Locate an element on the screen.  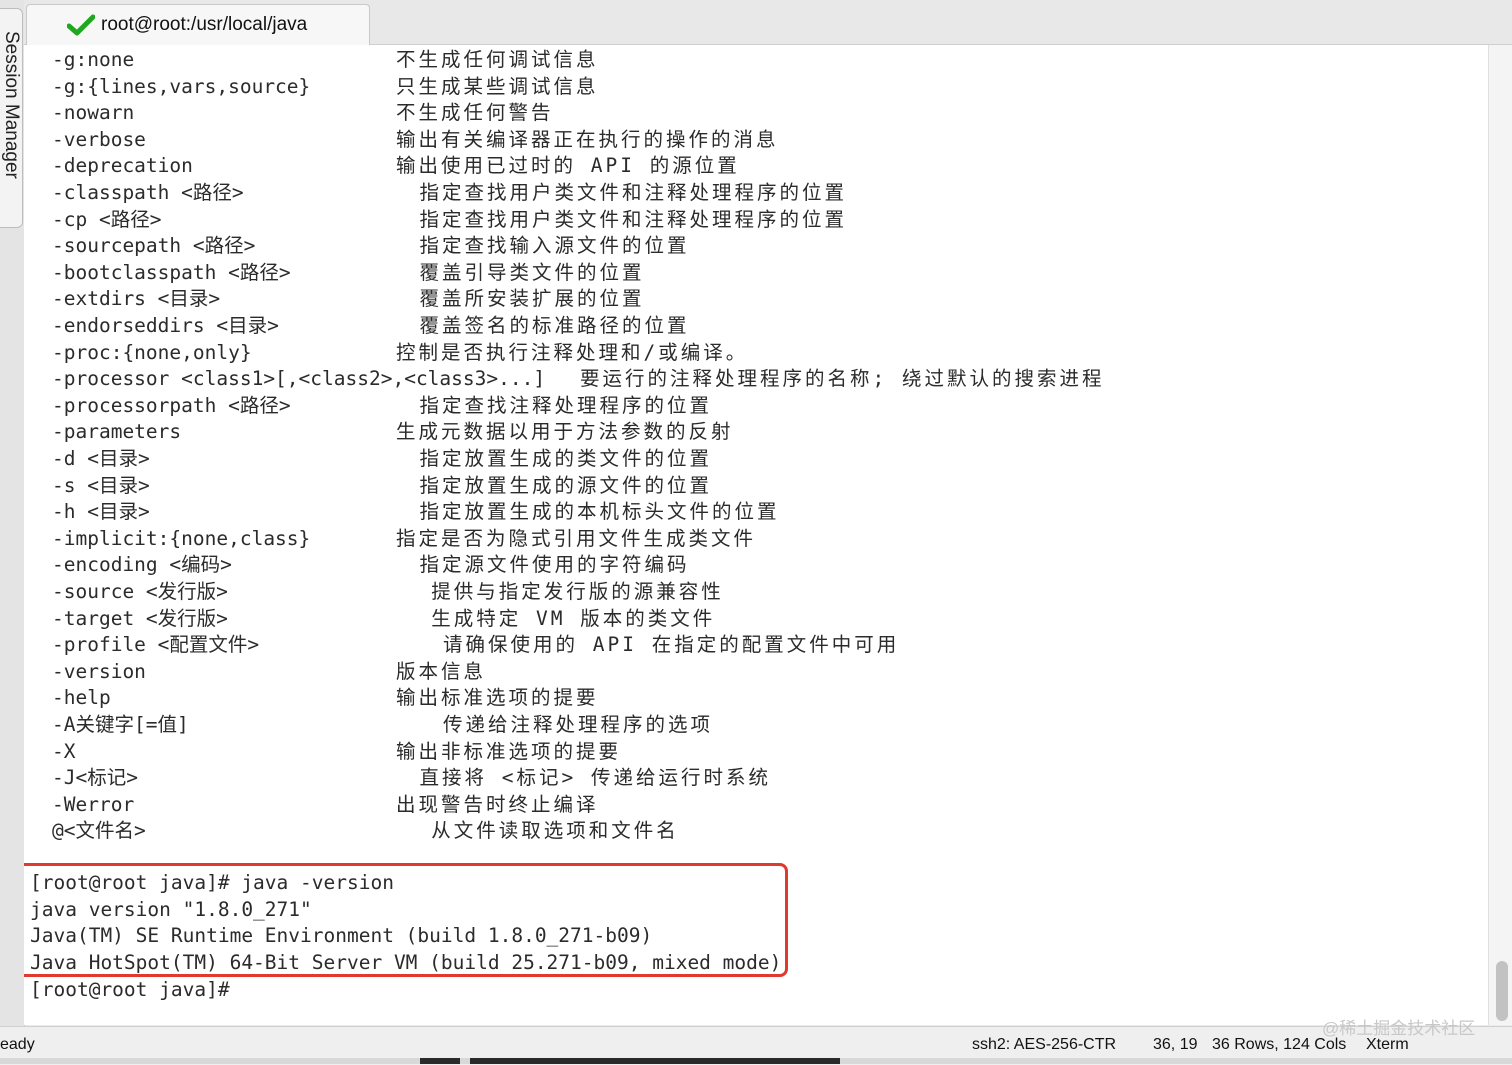
bottom-strip is located at coordinates (756, 1061).